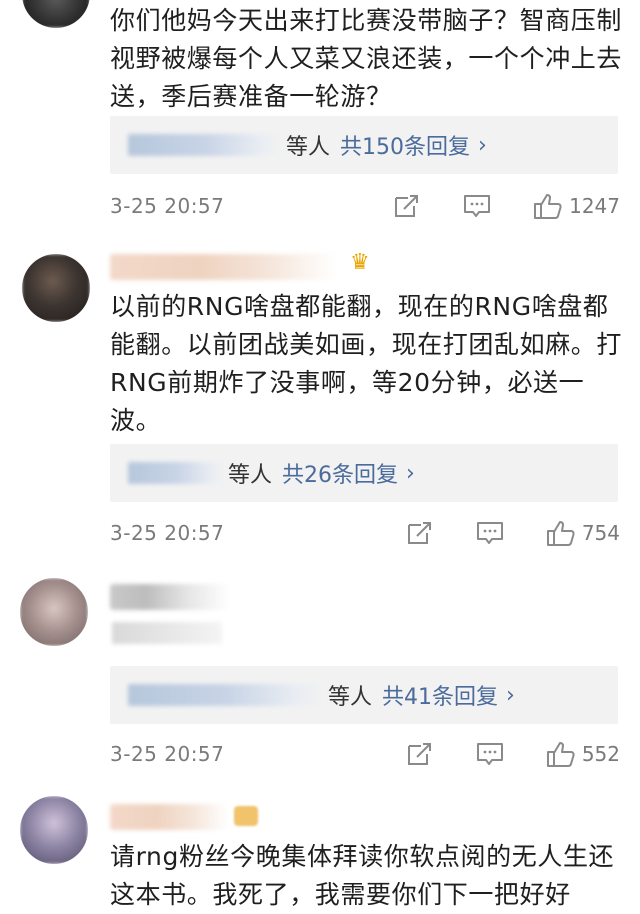  Describe the element at coordinates (167, 633) in the screenshot. I see `blurred-comment-text` at that location.